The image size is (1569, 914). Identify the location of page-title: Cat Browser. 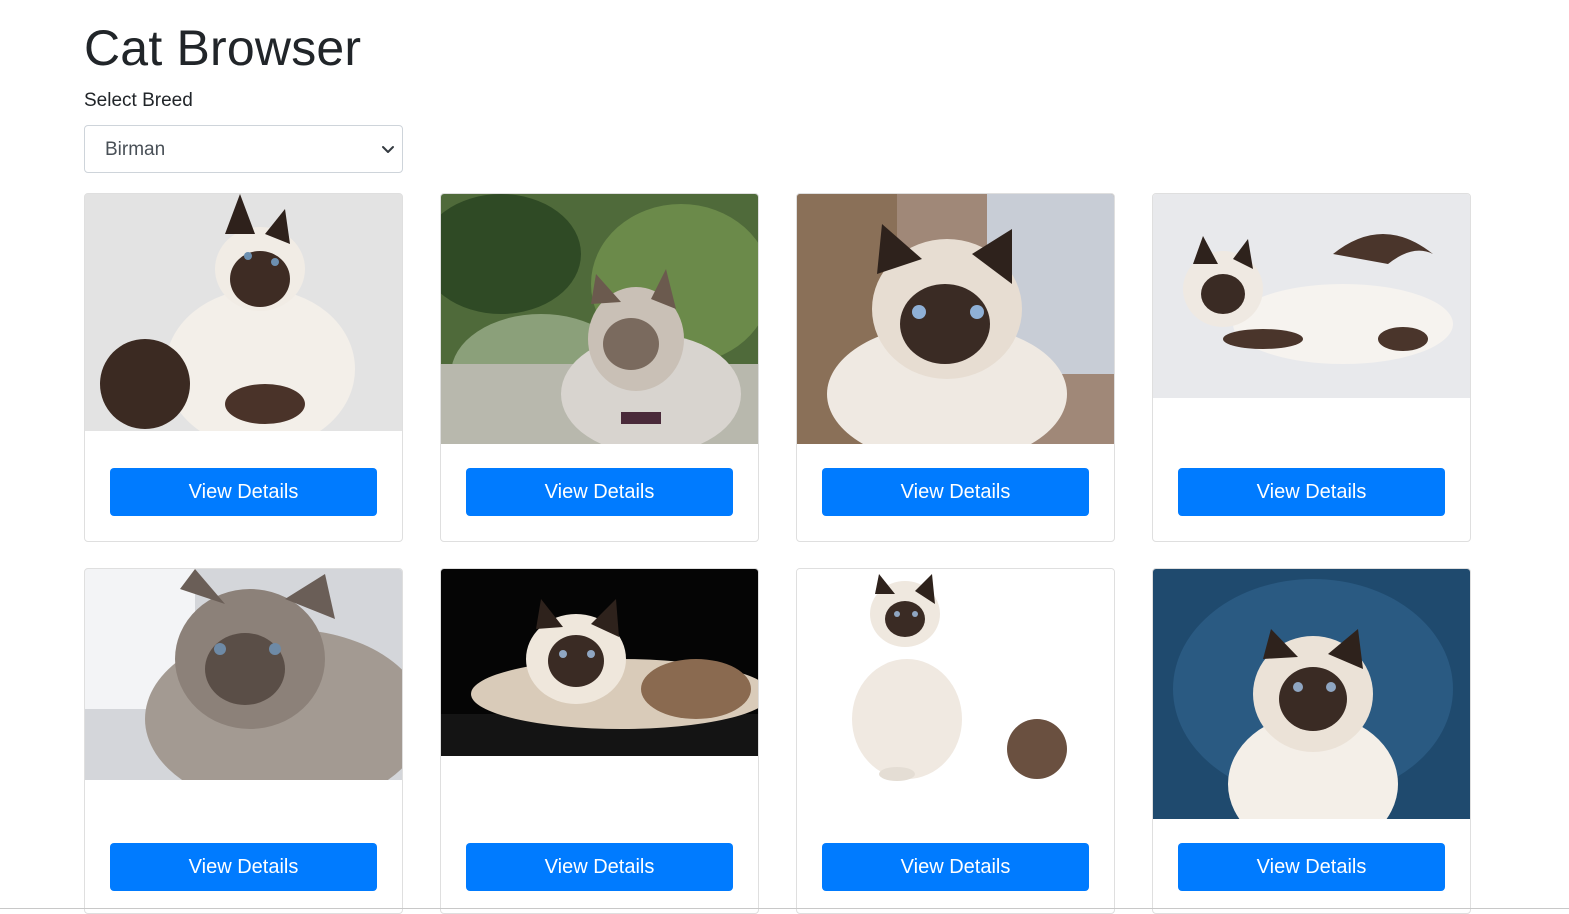
(223, 48).